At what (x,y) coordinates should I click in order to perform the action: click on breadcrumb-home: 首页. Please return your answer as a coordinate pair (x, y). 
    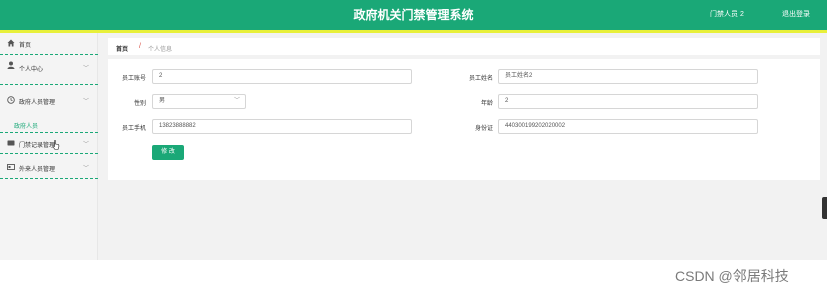
    Looking at the image, I should click on (122, 48).